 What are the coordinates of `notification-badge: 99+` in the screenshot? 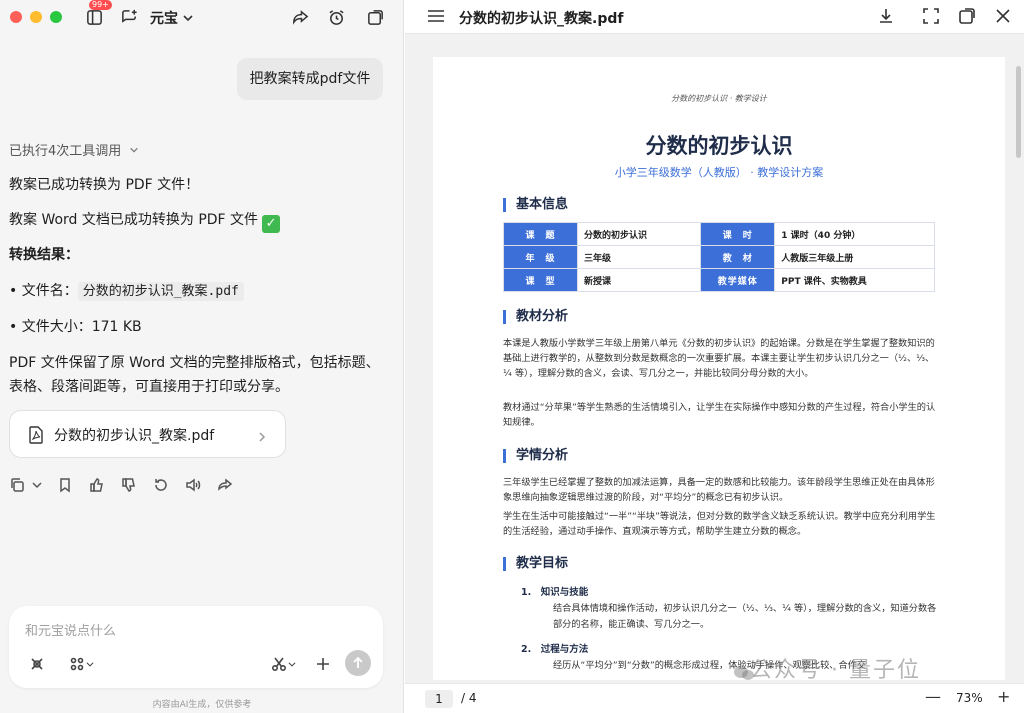 It's located at (100, 5).